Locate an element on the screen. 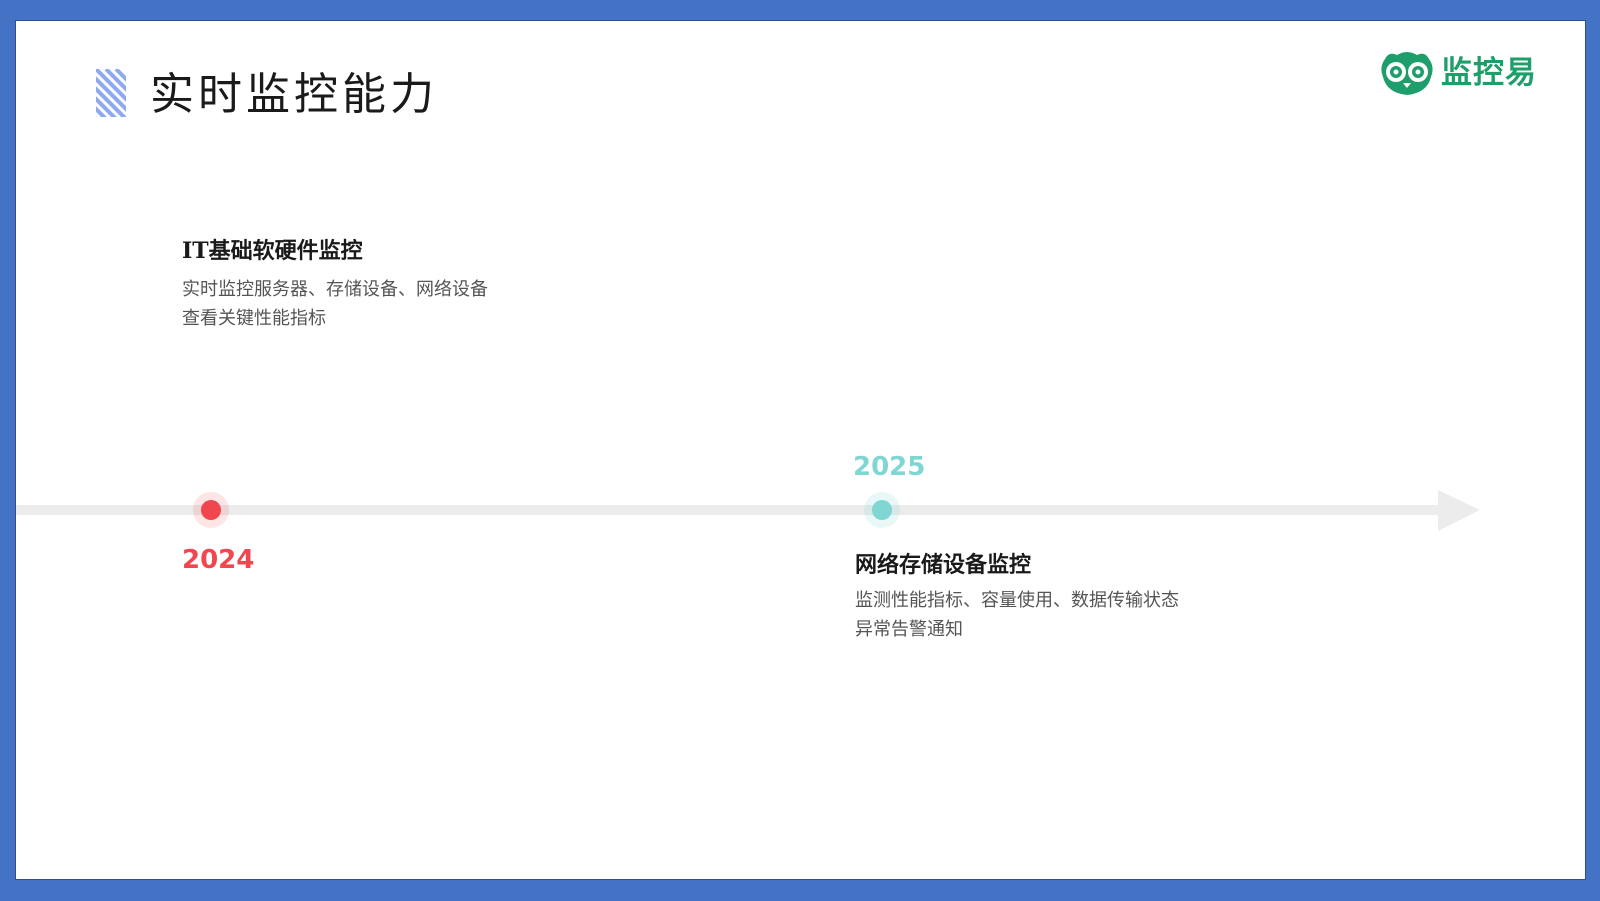  milestone-2025-desc-line-1: 监测性能指标、容量使用、数据传输状态 is located at coordinates (1017, 600).